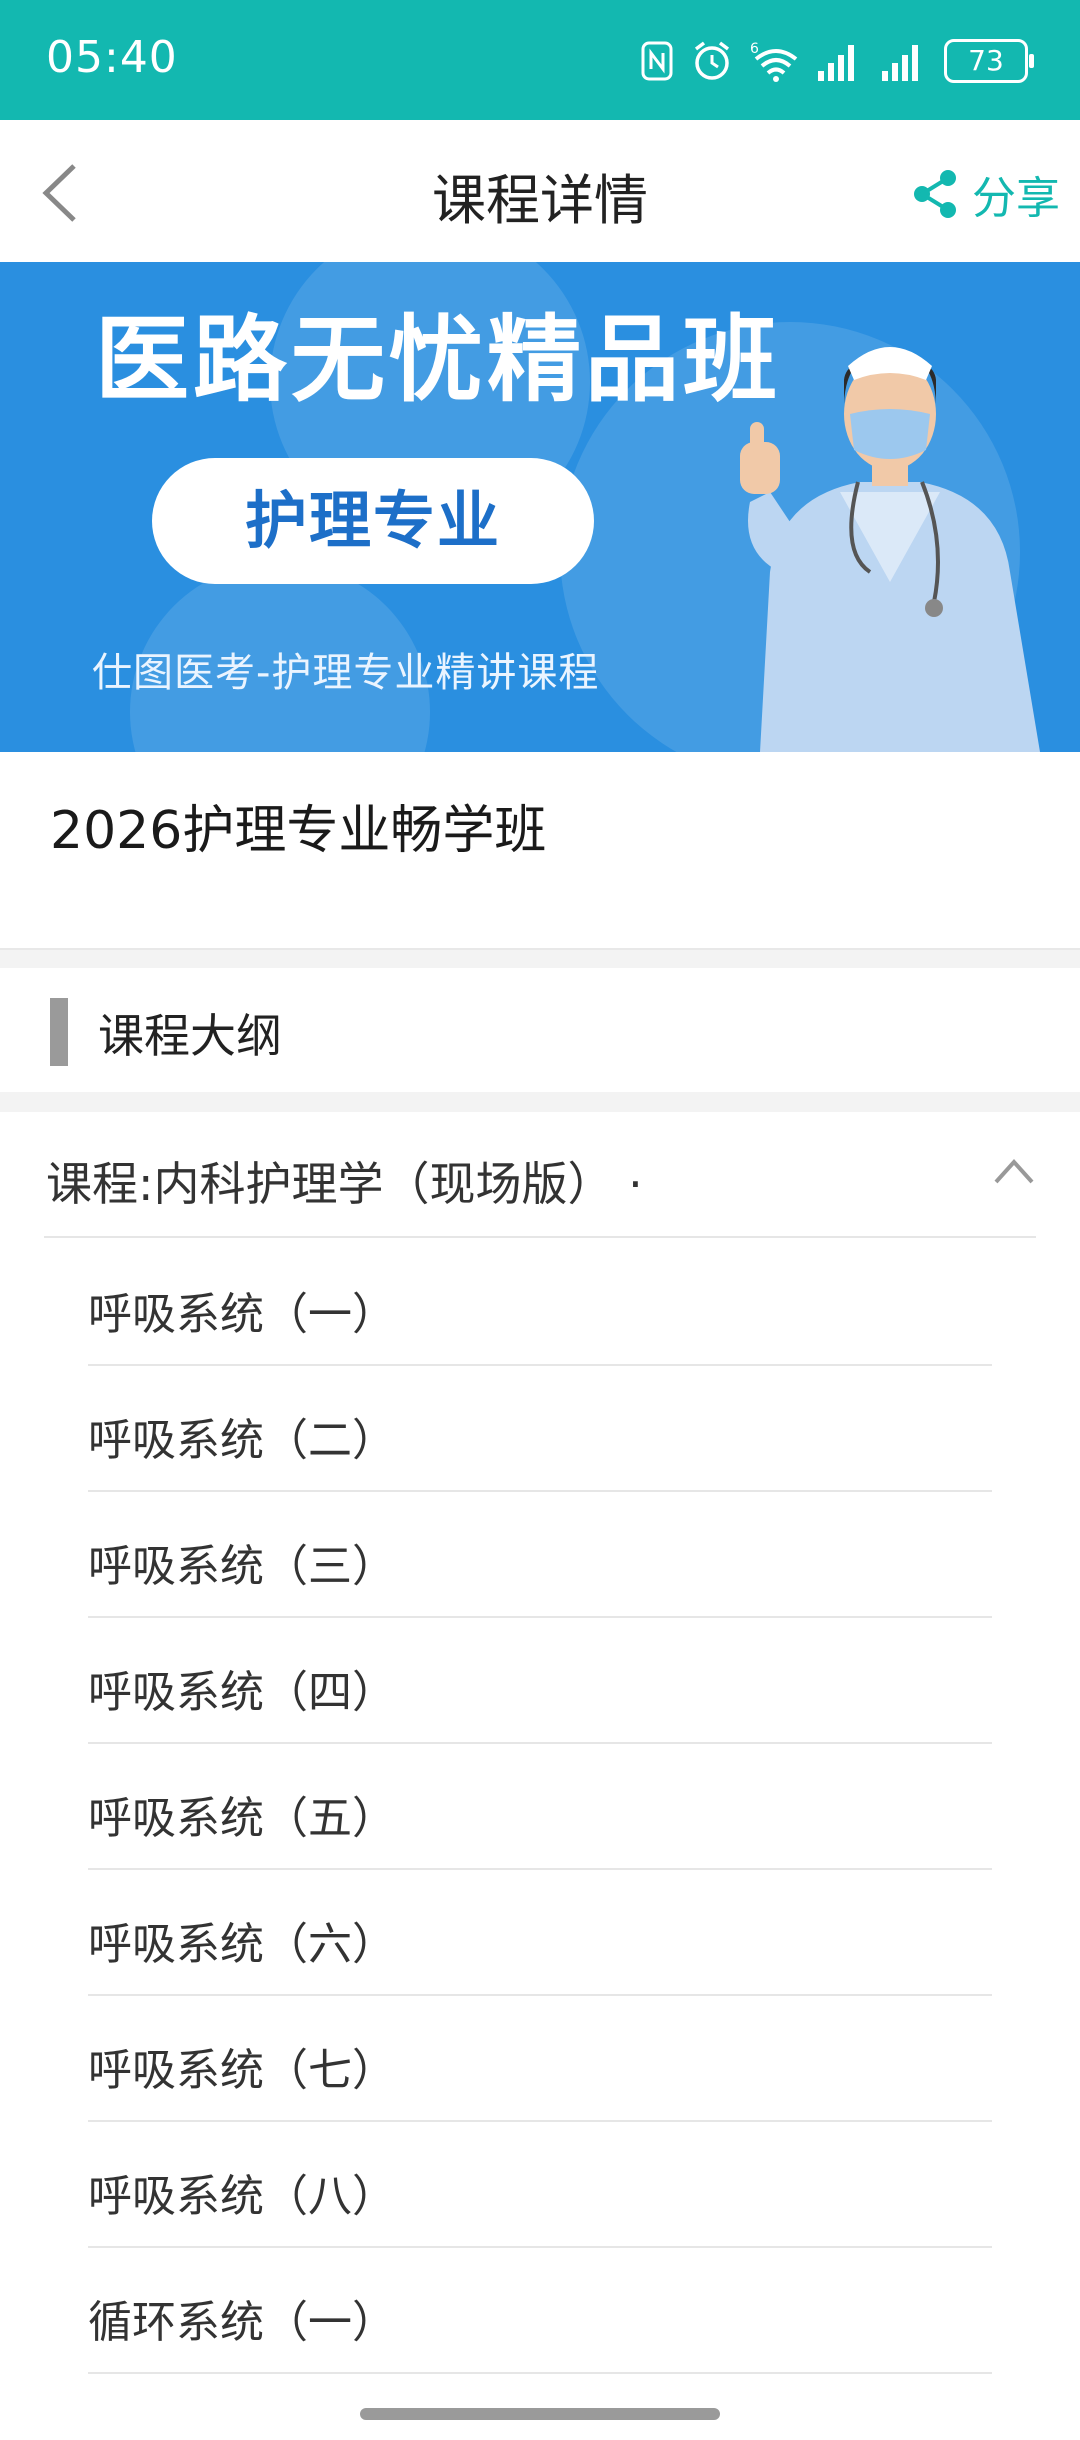 Image resolution: width=1080 pixels, height=2440 pixels. Describe the element at coordinates (540, 1555) in the screenshot. I see `lesson-item: 呼吸系统（三）` at that location.